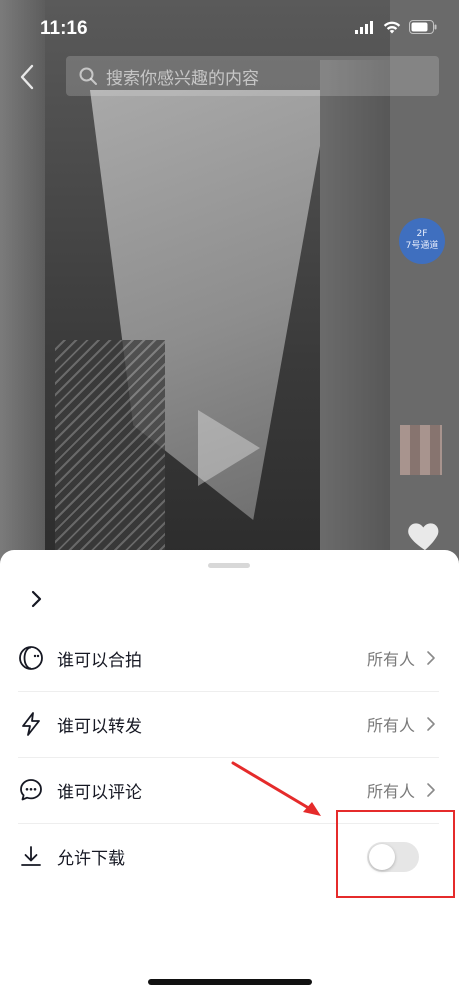 This screenshot has height=994, width=459. I want to click on sign-line-1: 2F, so click(422, 234).